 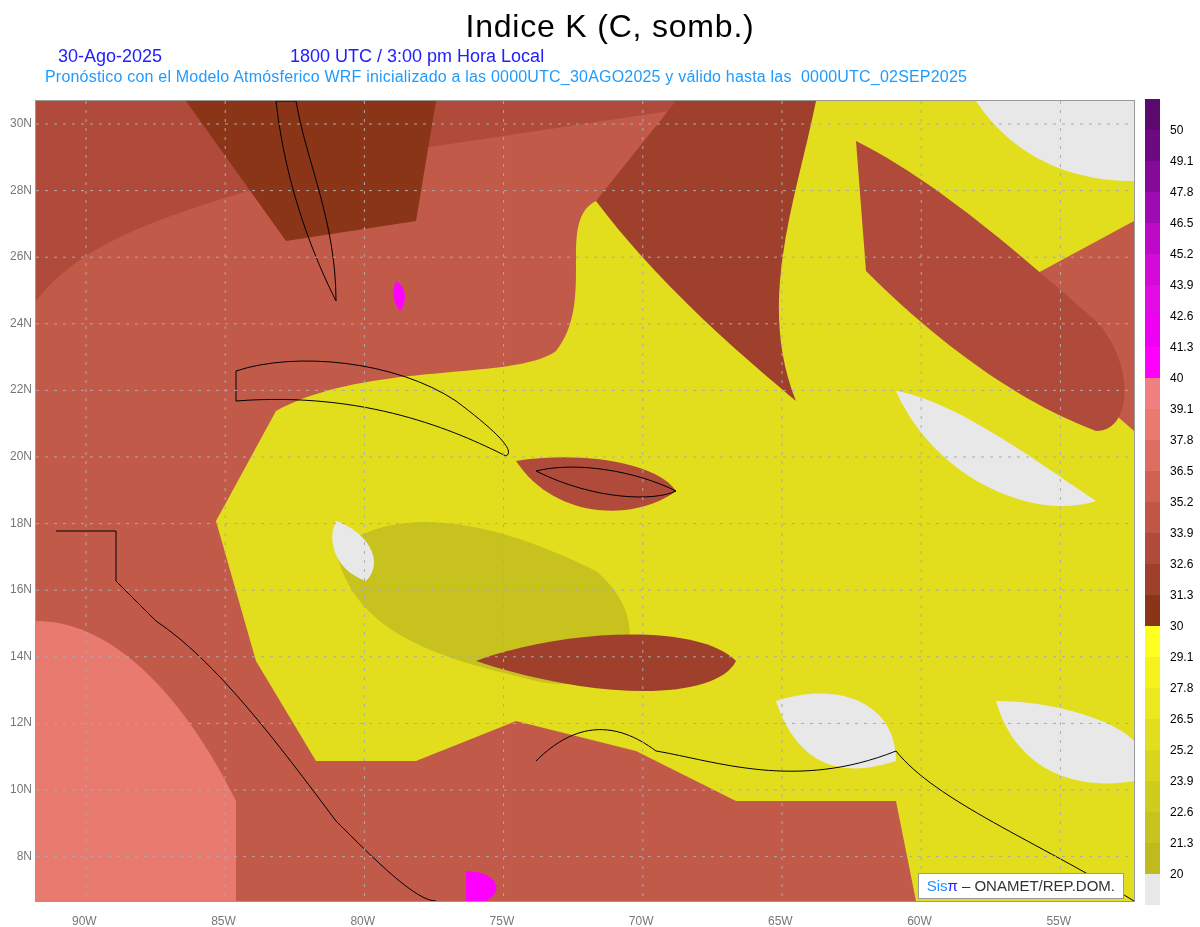 What do you see at coordinates (21, 123) in the screenshot?
I see `latitude-label: 30N` at bounding box center [21, 123].